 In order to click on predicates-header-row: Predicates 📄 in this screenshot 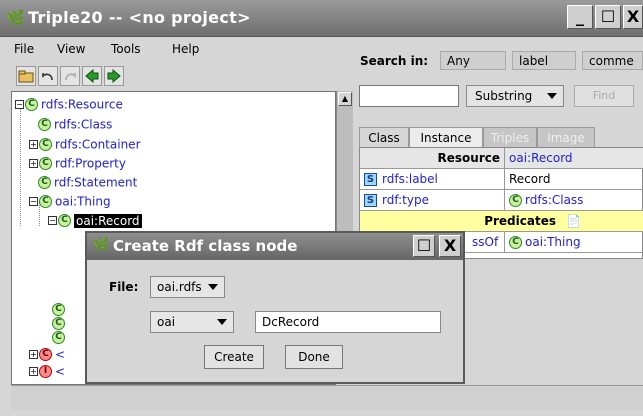, I will do `click(501, 221)`.